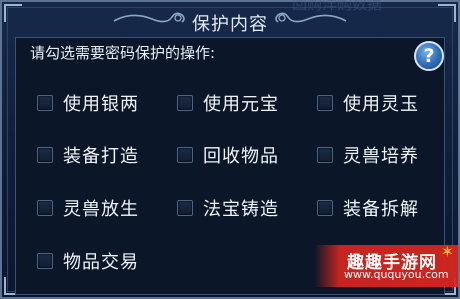 The width and height of the screenshot is (460, 299). Describe the element at coordinates (101, 156) in the screenshot. I see `option-label: 装备打造` at that location.